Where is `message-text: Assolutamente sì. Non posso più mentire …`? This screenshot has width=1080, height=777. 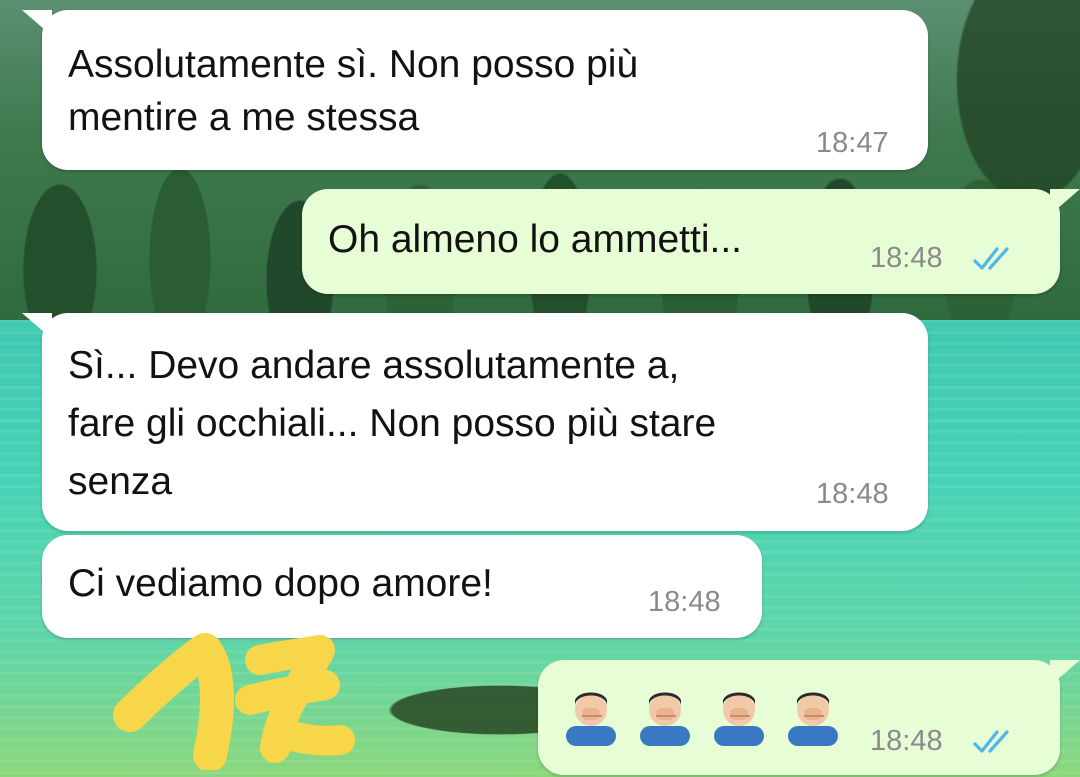 message-text: Assolutamente sì. Non posso più mentire … is located at coordinates (353, 91).